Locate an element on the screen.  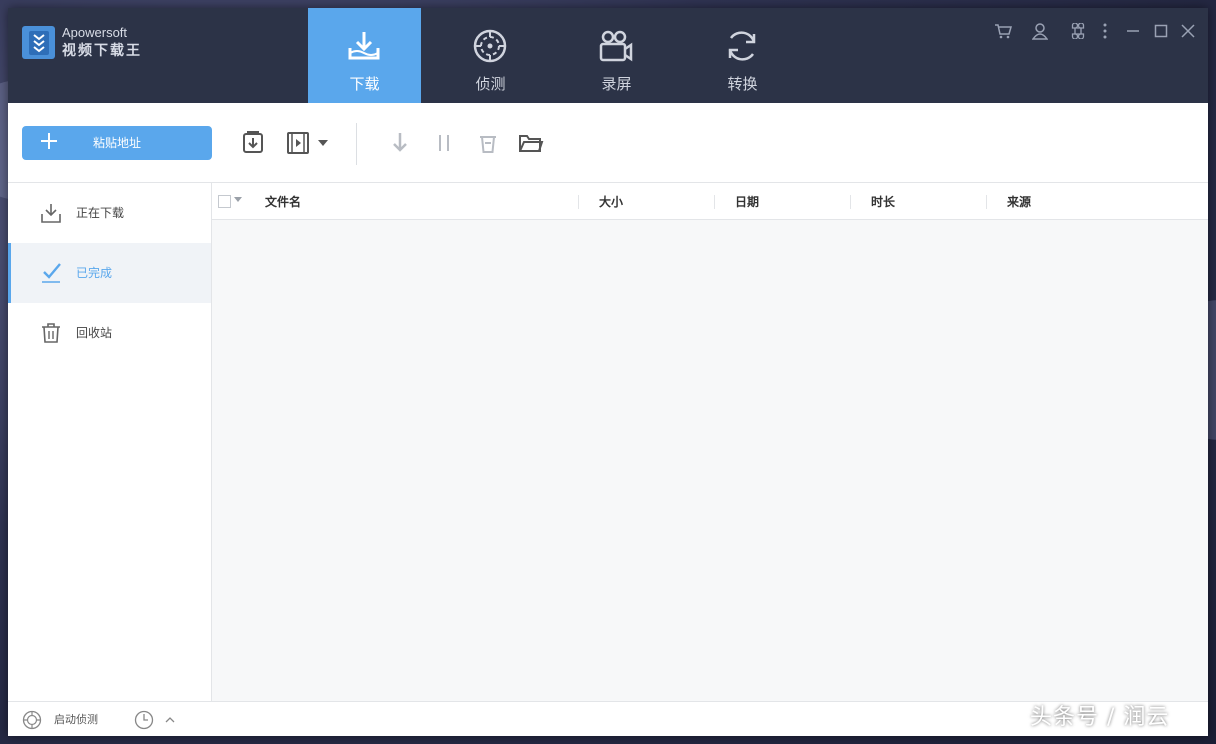
select-all-checkbox is located at coordinates (224, 201).